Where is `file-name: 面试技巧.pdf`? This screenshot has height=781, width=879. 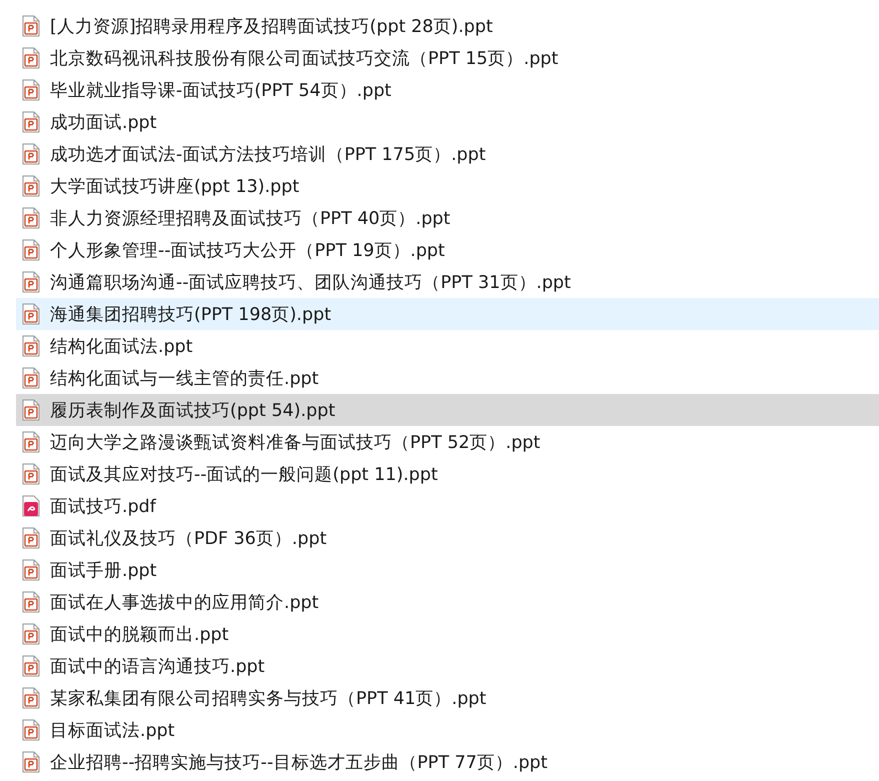 file-name: 面试技巧.pdf is located at coordinates (103, 507).